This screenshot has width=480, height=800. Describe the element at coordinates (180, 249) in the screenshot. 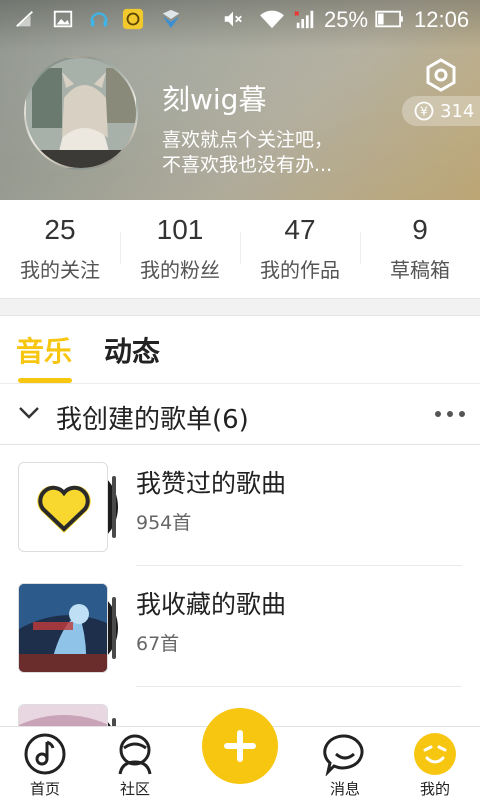

I see `stat-fans: 101 我的粉丝` at that location.